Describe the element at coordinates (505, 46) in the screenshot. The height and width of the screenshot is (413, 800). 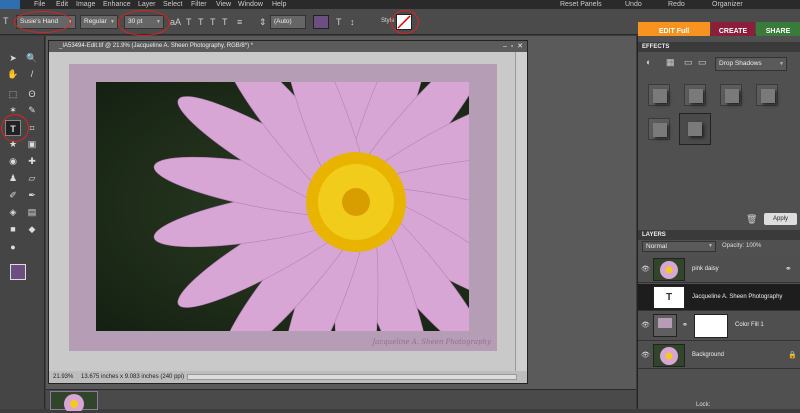
I see `minimize-icon: –` at that location.